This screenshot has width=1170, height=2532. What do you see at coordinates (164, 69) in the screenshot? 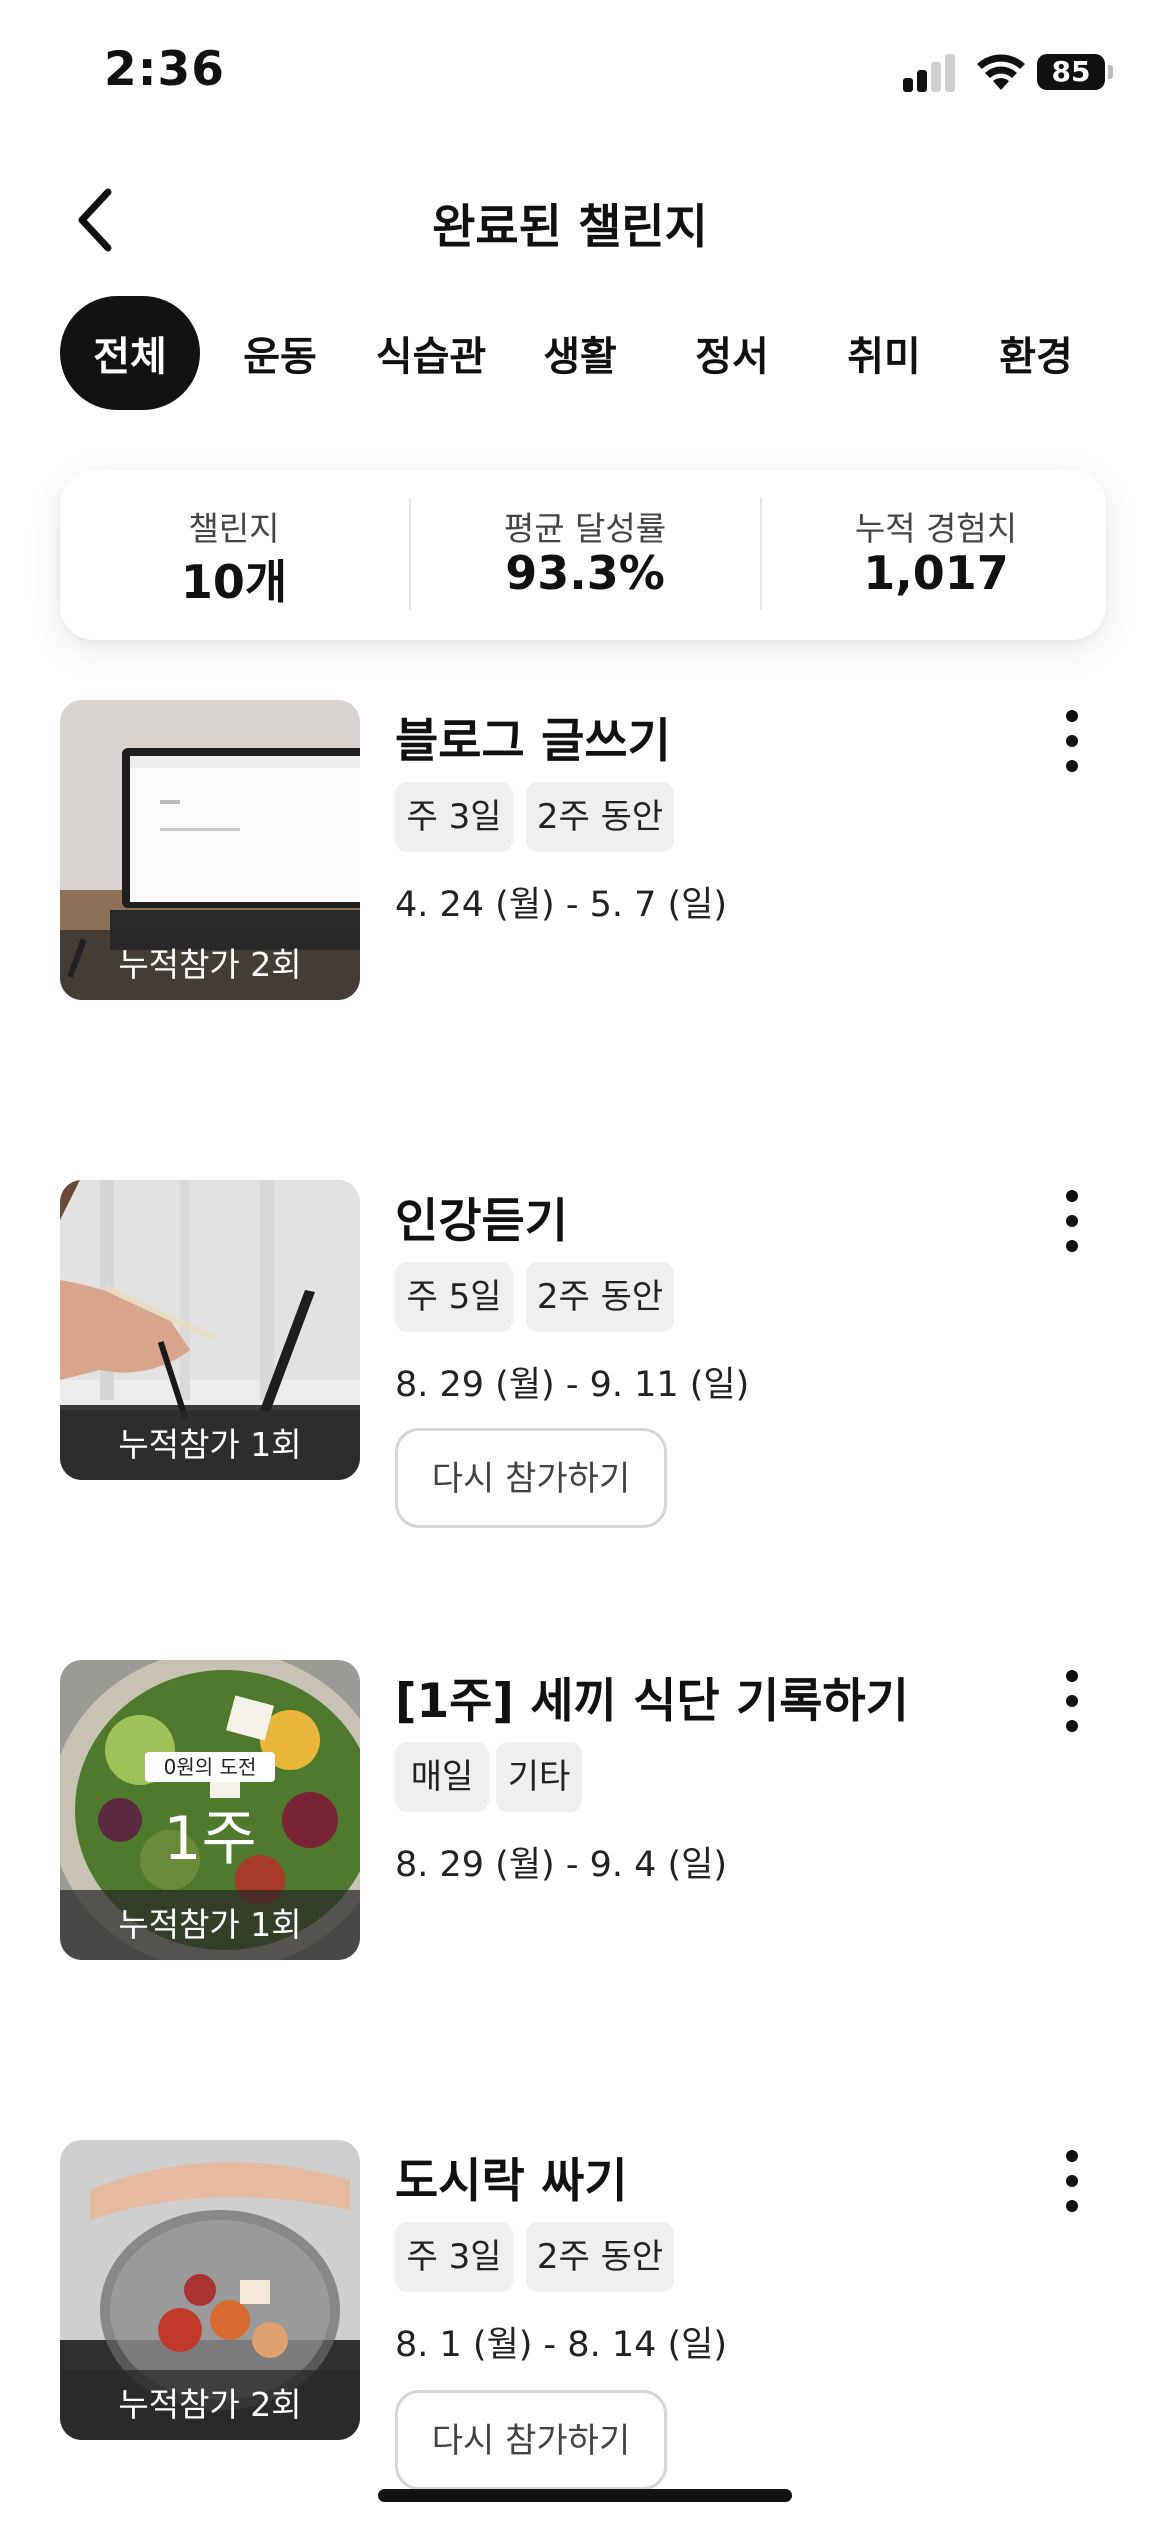
I see `status-time: 2:36` at bounding box center [164, 69].